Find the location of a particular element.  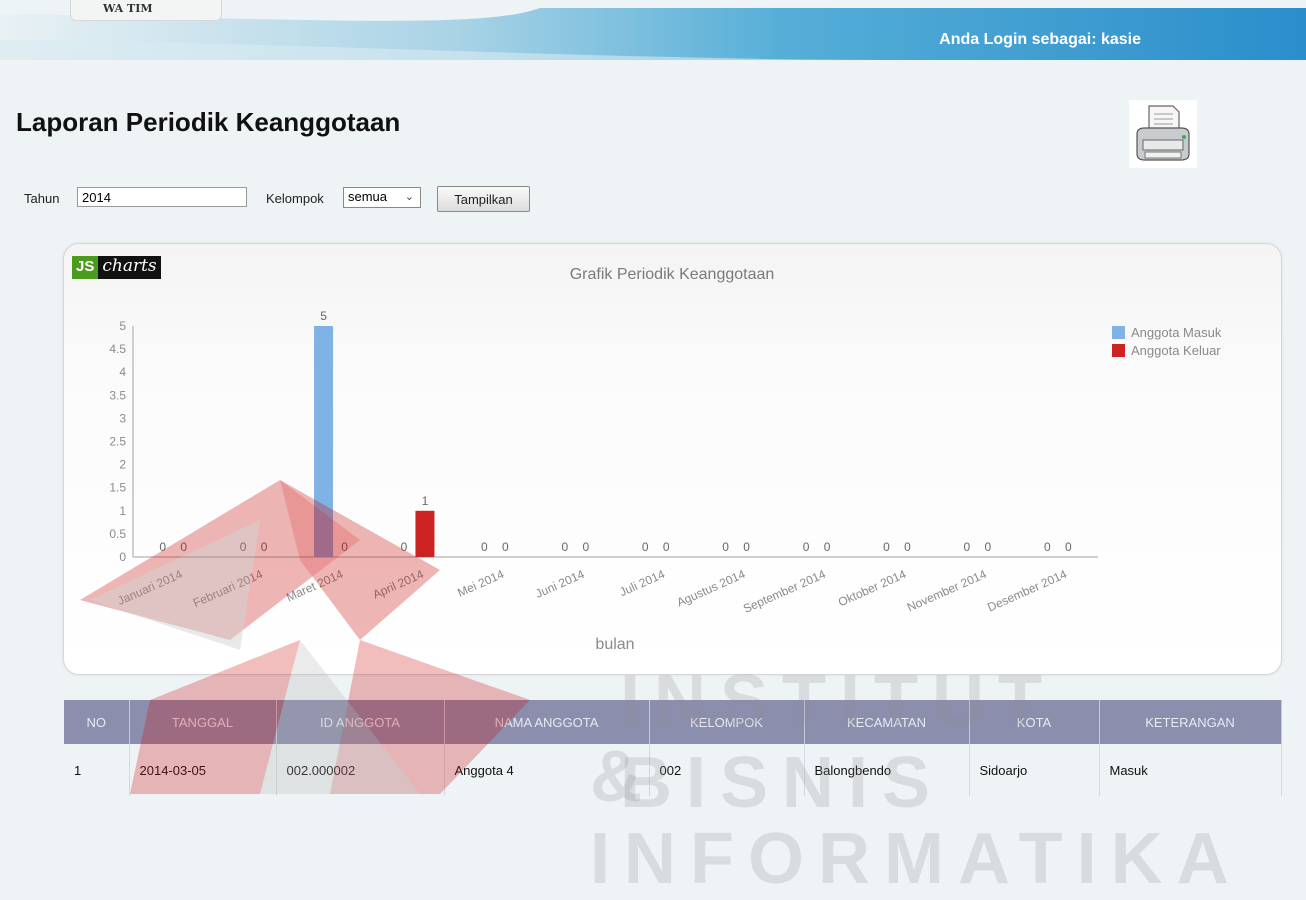

x-tick-label: Juni 2014 is located at coordinates (560, 584).